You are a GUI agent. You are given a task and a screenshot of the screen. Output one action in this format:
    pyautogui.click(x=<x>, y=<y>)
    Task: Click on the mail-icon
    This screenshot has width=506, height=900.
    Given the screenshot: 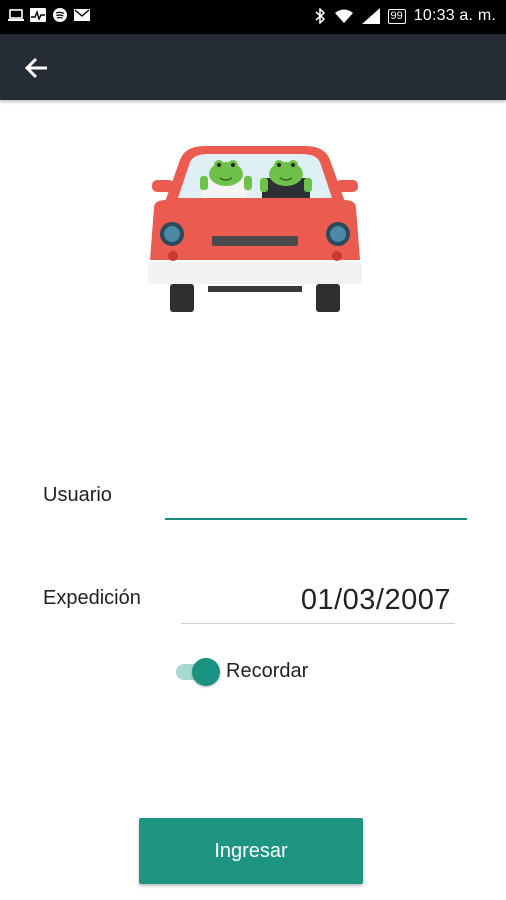 What is the action you would take?
    pyautogui.click(x=82, y=15)
    